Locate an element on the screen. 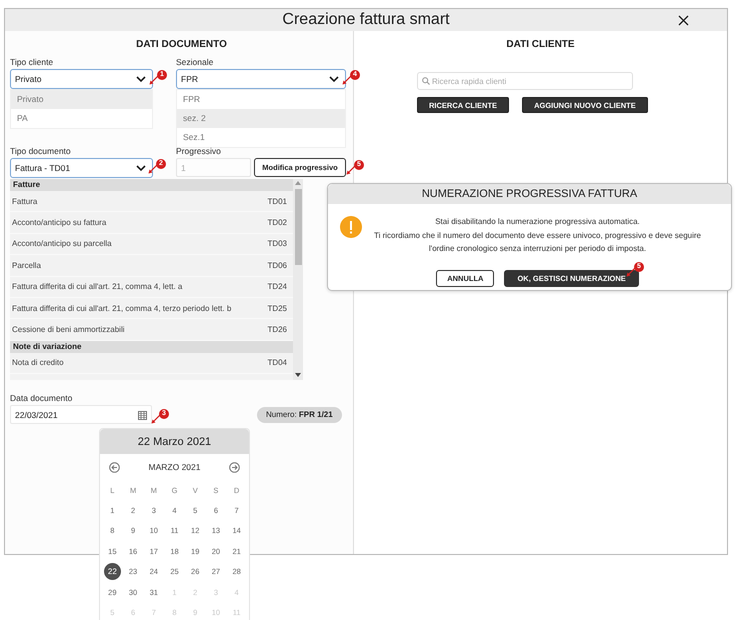  document-type-row: Fattura differita di cui all'art. 21, comma 4, terzo periodo lett. b TD25 is located at coordinates (151, 309).